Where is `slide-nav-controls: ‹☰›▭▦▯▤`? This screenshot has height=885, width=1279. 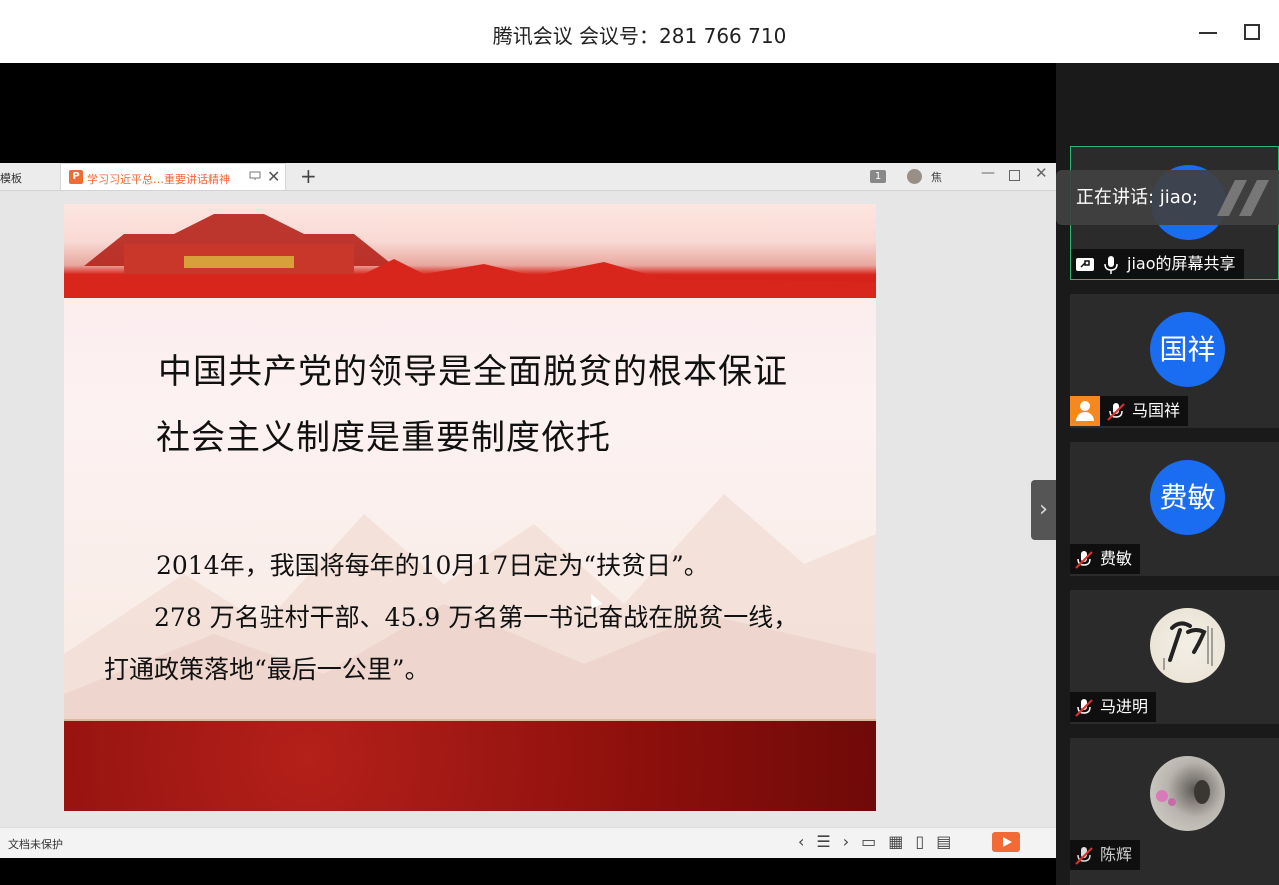
slide-nav-controls: ‹☰›▭▦▯▤ is located at coordinates (880, 841).